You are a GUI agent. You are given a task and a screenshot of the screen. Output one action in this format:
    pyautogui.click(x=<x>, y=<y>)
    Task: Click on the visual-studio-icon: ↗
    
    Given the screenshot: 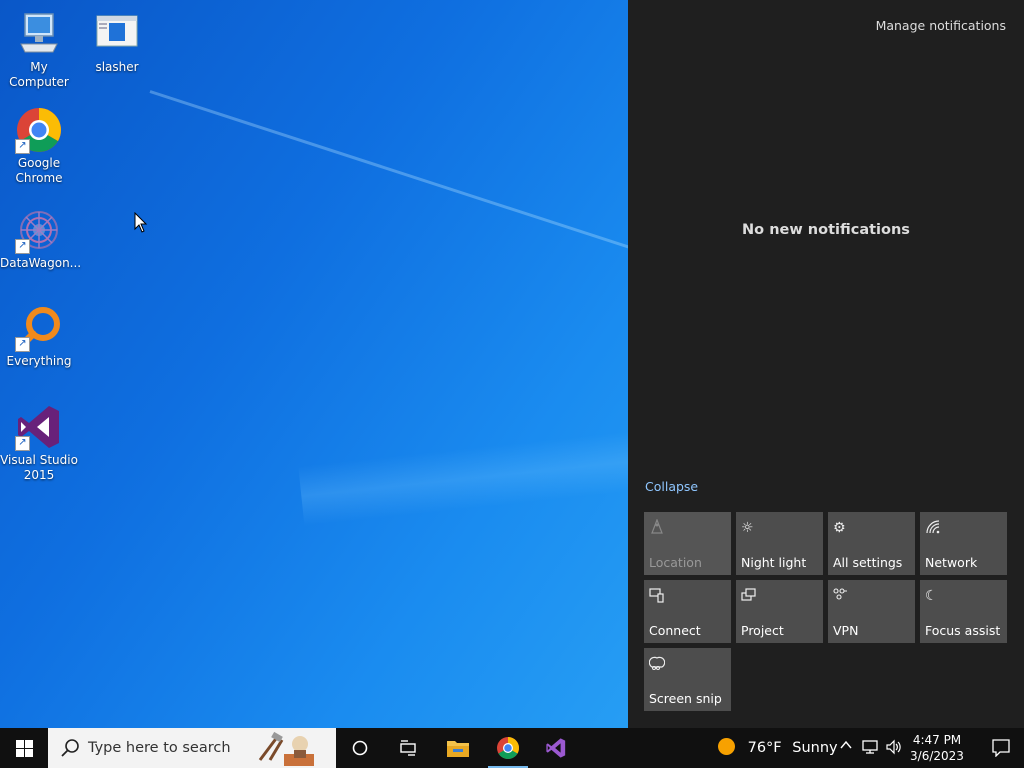 What is the action you would take?
    pyautogui.click(x=39, y=427)
    